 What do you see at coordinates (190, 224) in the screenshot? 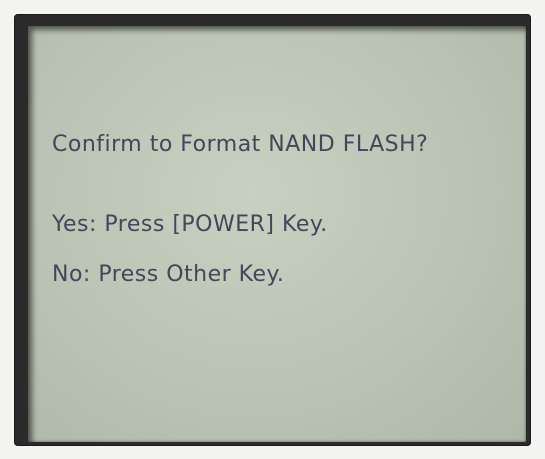
I see `yes-option-text: Yes: Press [POWER] Key.` at bounding box center [190, 224].